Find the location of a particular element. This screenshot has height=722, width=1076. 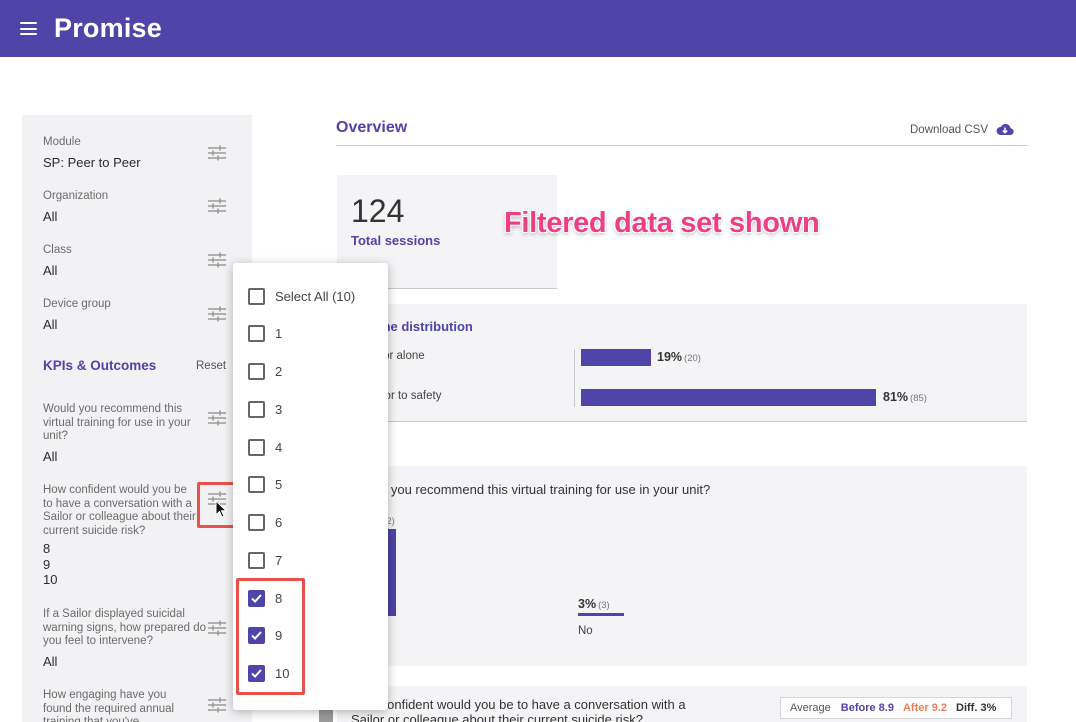

option-4: 4 is located at coordinates (265, 447).